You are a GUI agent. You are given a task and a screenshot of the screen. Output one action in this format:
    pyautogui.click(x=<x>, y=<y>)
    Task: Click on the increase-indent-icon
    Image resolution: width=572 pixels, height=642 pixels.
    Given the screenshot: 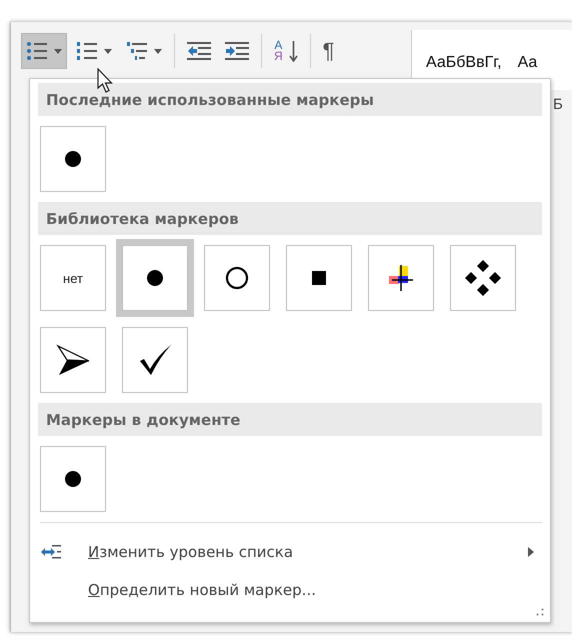 What is the action you would take?
    pyautogui.click(x=237, y=51)
    